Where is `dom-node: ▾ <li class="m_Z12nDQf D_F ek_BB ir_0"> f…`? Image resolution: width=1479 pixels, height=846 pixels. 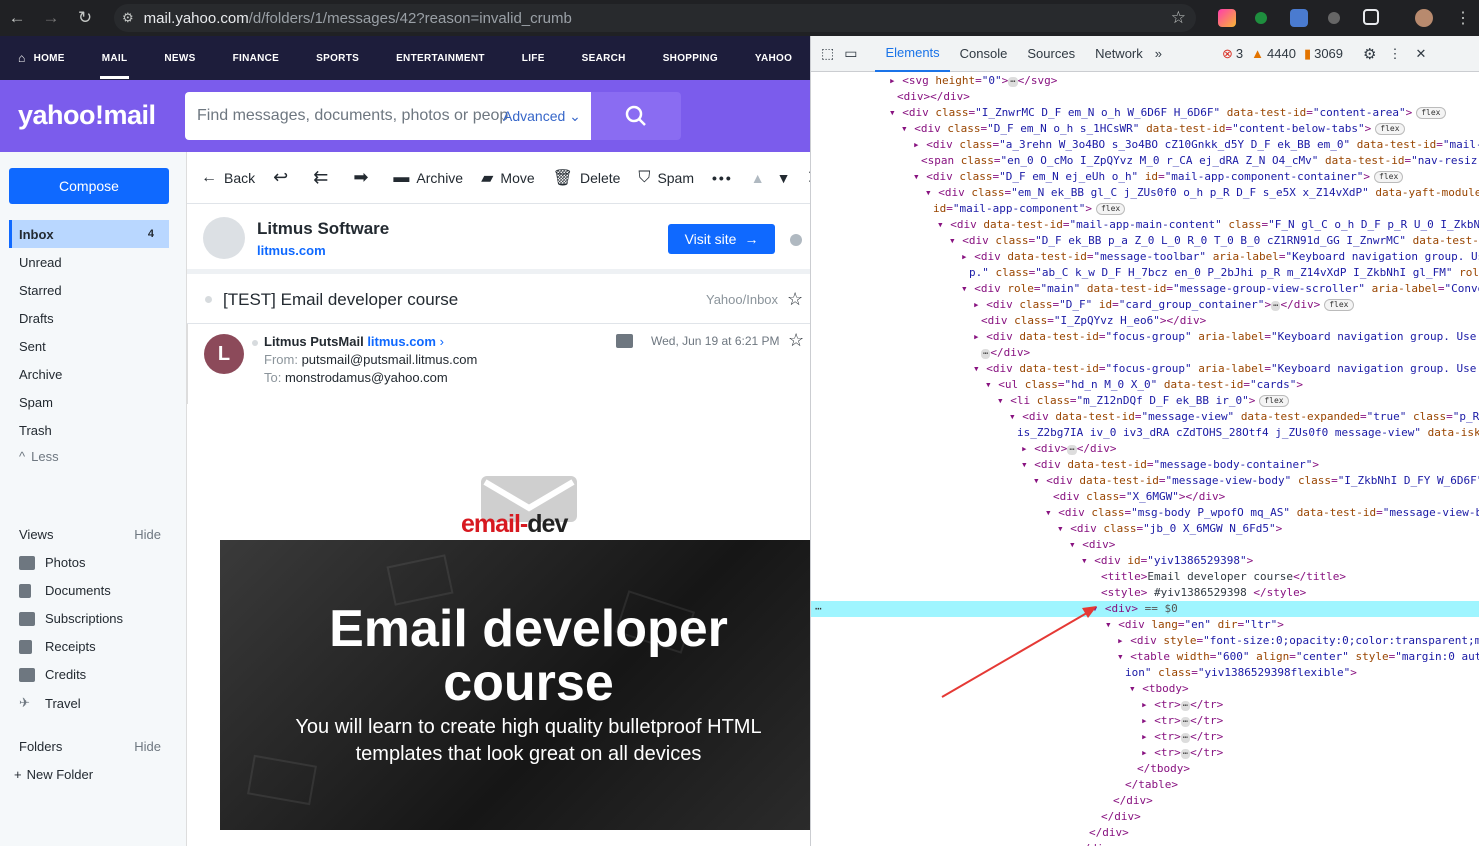
dom-node: ▾ <li class="m_Z12nDQf D_F ek_BB ir_0"> f… is located at coordinates (1143, 401).